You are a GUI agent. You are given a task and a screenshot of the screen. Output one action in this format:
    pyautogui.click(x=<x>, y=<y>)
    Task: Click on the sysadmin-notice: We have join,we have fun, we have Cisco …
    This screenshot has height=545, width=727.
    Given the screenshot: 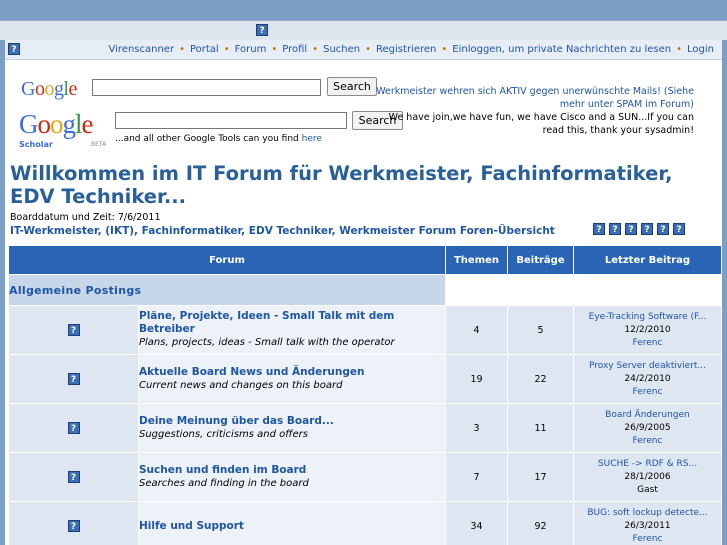 What is the action you would take?
    pyautogui.click(x=541, y=124)
    